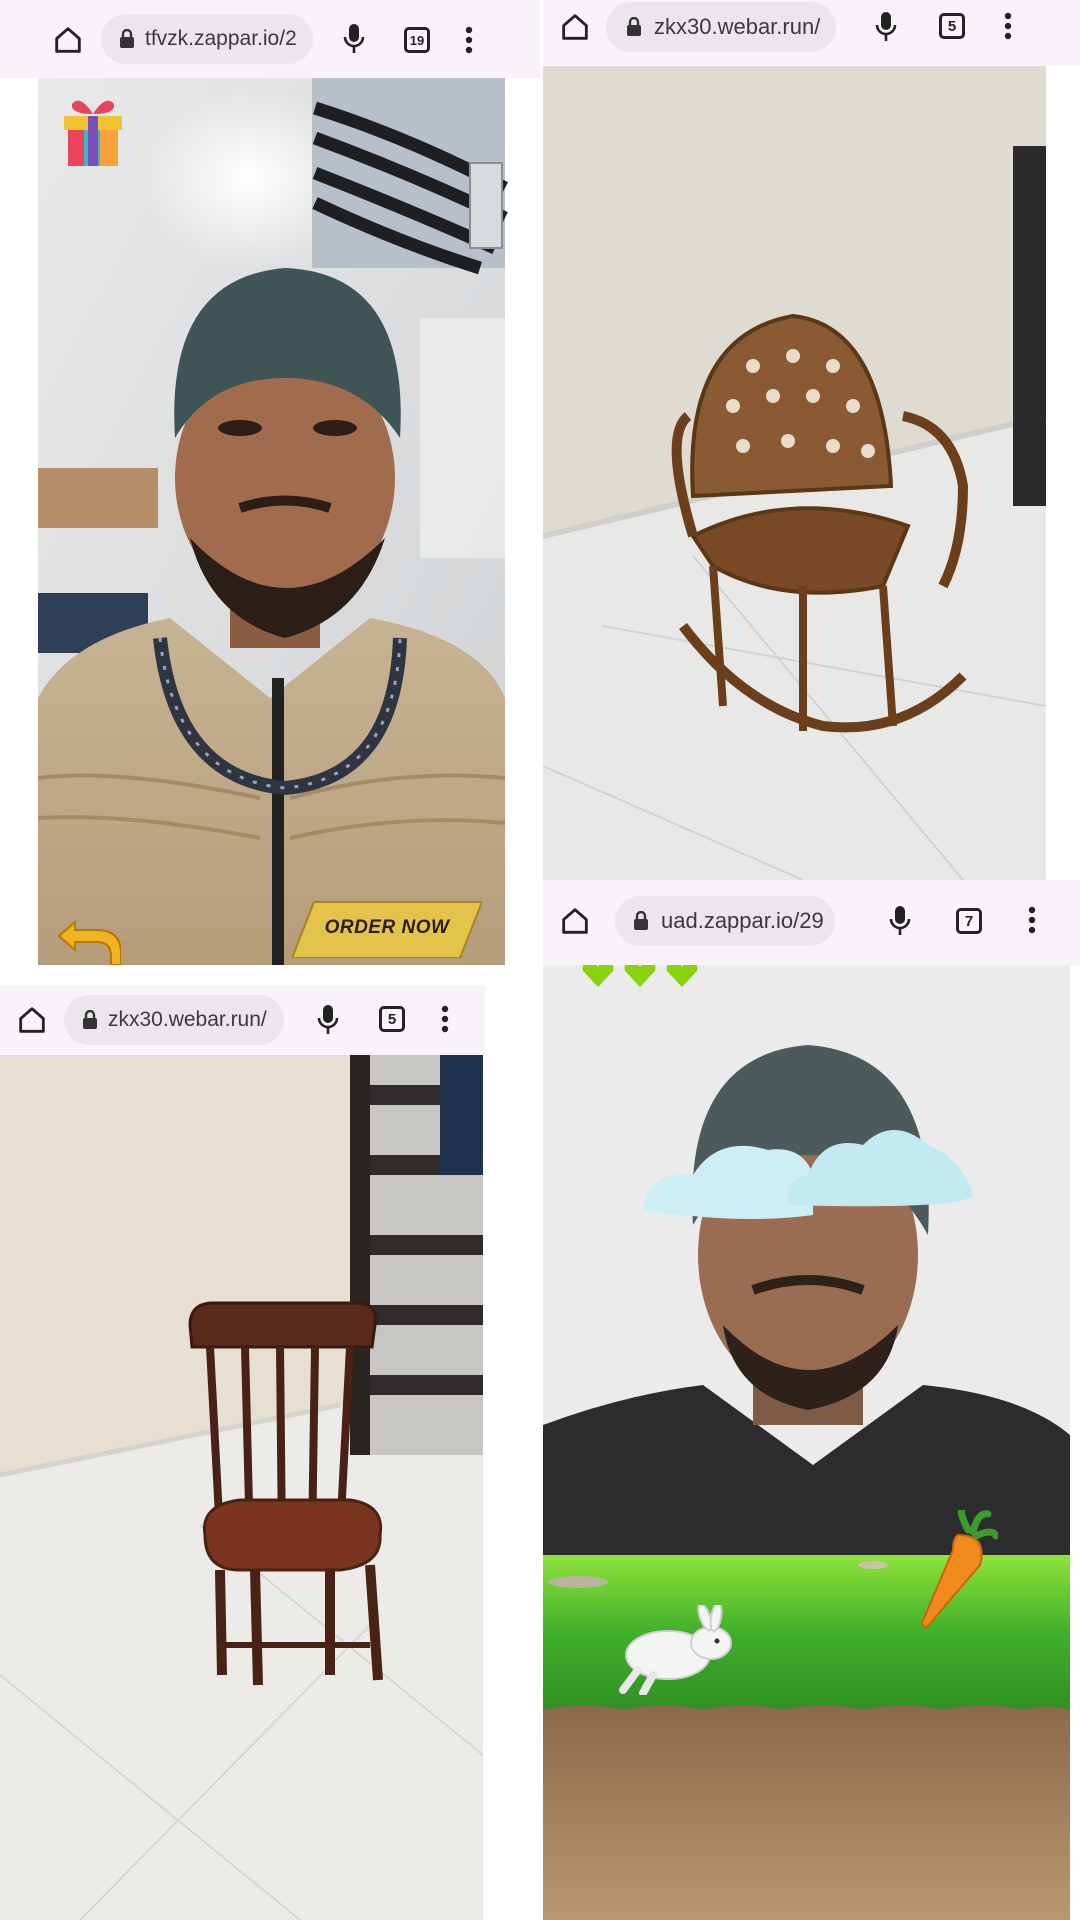  I want to click on url-text: uad.zappar.io/29, so click(742, 920).